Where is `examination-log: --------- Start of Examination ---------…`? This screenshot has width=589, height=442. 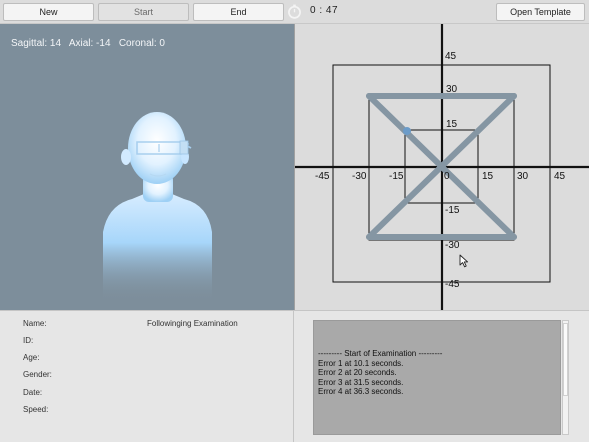
examination-log: --------- Start of Examination ---------… is located at coordinates (437, 377).